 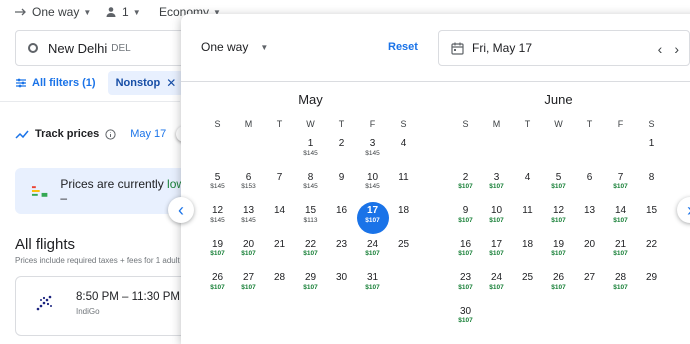 What do you see at coordinates (651, 177) in the screenshot?
I see `day-number: 8` at bounding box center [651, 177].